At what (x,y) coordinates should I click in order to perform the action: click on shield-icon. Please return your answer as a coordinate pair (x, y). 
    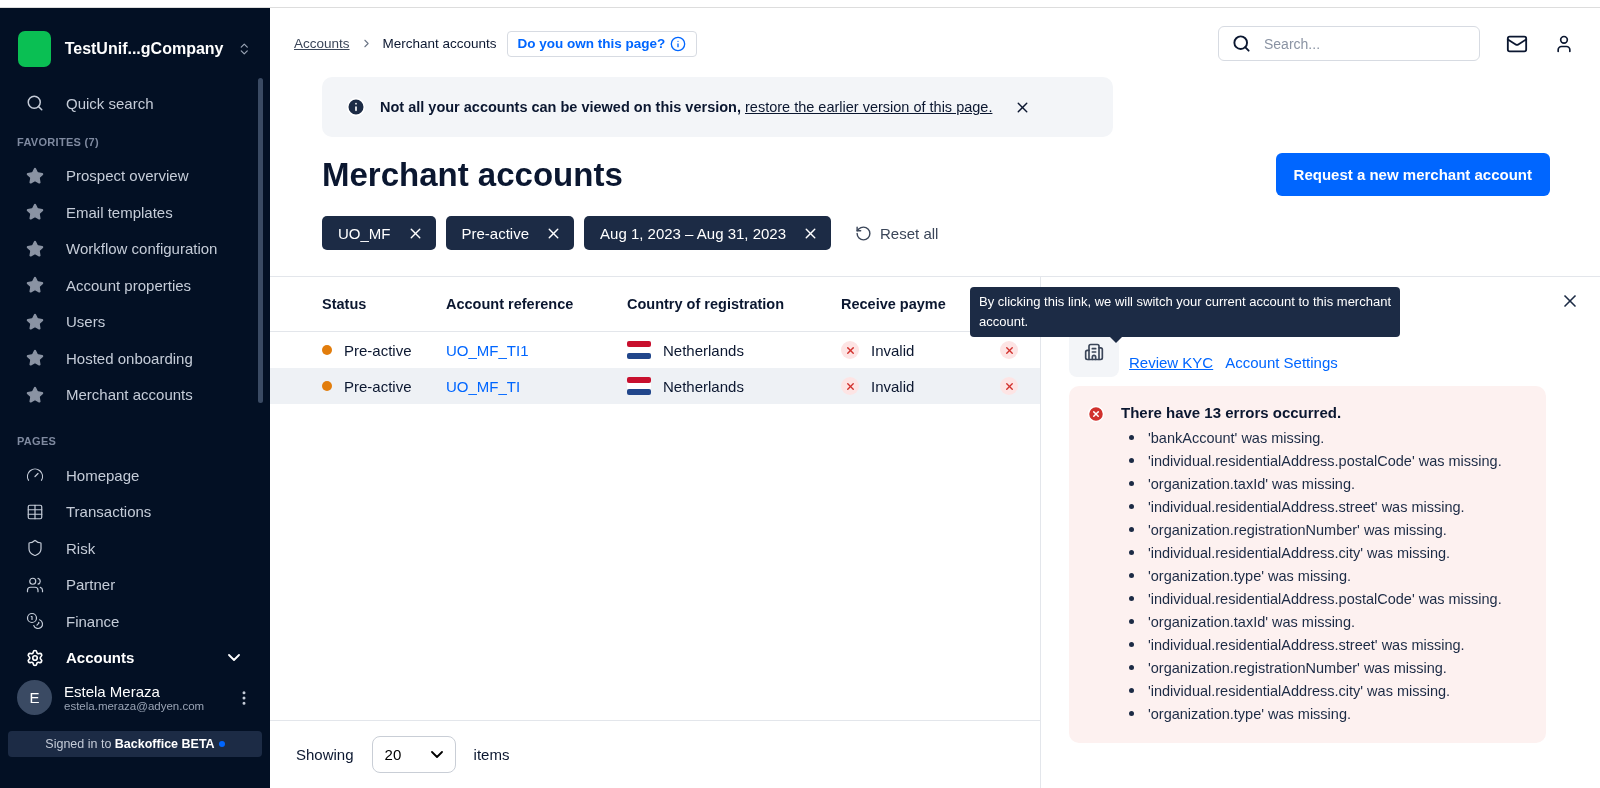
    Looking at the image, I should click on (35, 548).